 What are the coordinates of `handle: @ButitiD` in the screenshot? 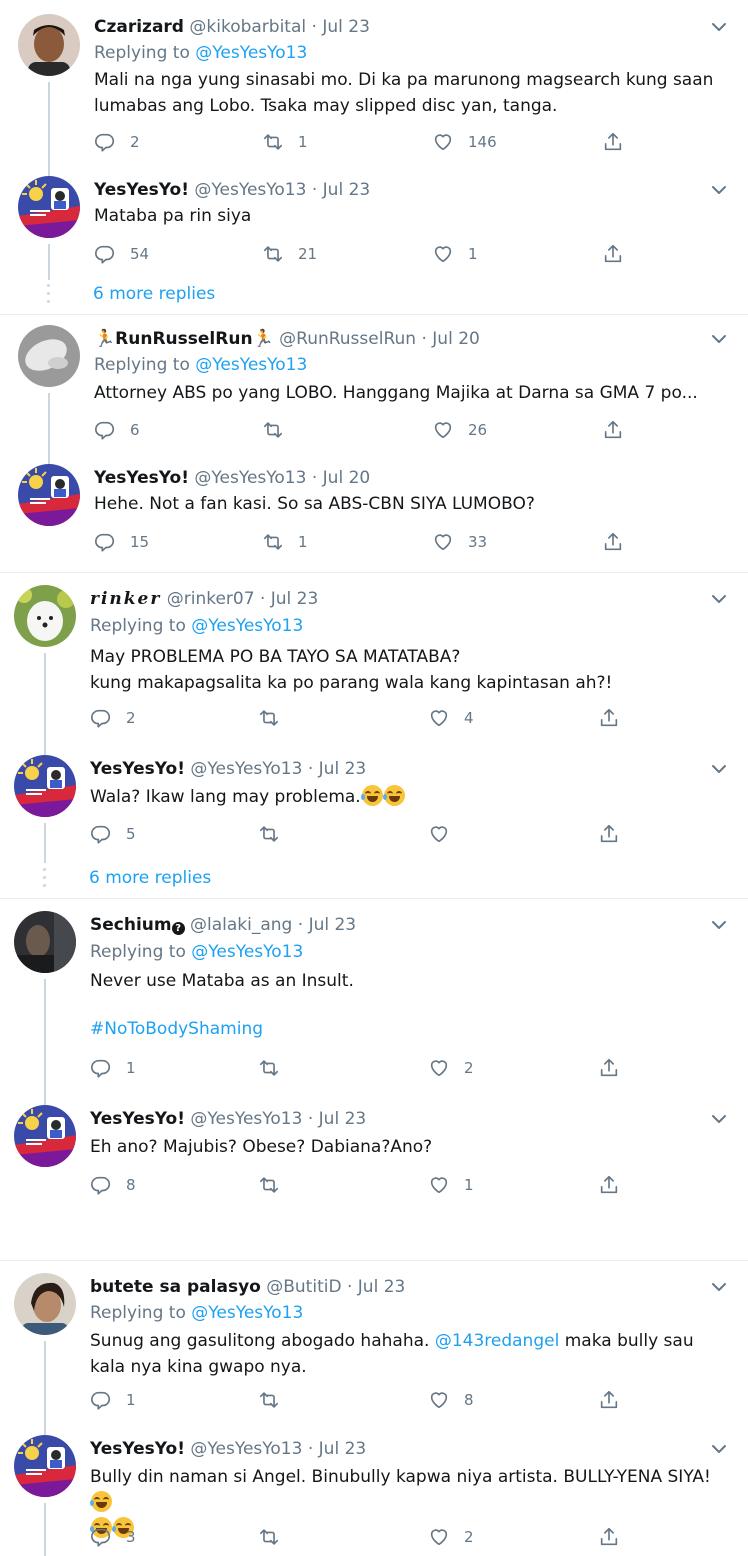 It's located at (303, 1287).